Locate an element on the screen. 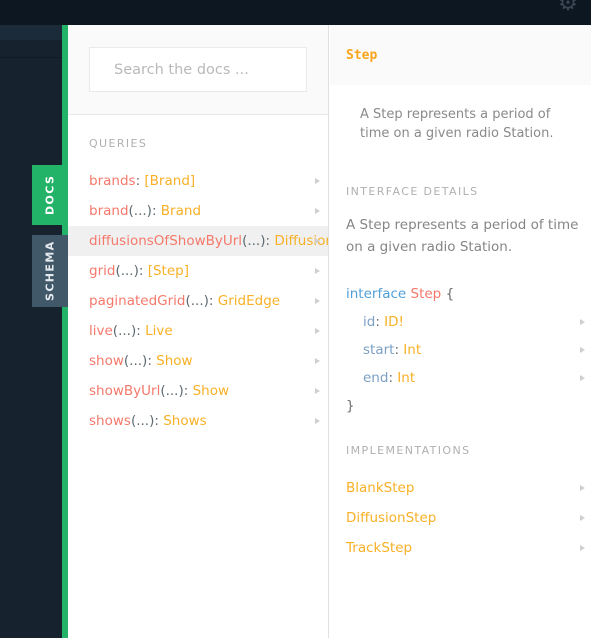 The image size is (591, 638). field-name: end is located at coordinates (376, 378).